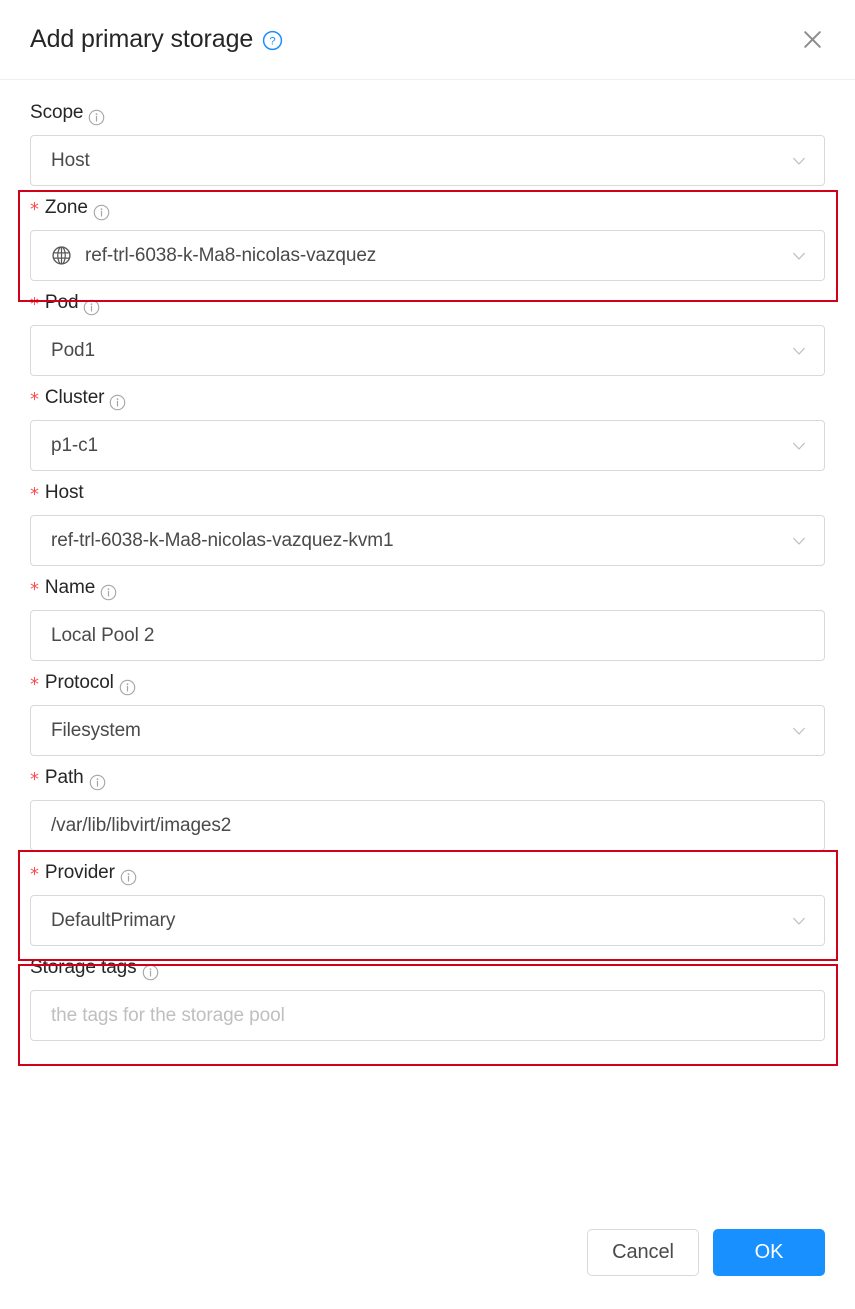 Image resolution: width=855 pixels, height=1309 pixels. What do you see at coordinates (70, 160) in the screenshot?
I see `scope-value: Host` at bounding box center [70, 160].